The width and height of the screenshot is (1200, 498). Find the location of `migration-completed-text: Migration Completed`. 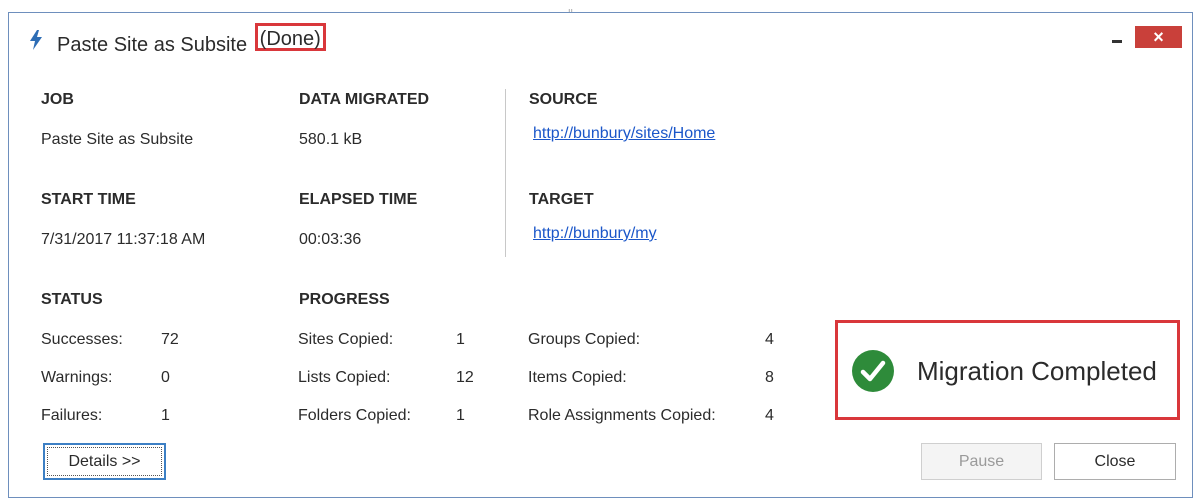

migration-completed-text: Migration Completed is located at coordinates (1037, 371).